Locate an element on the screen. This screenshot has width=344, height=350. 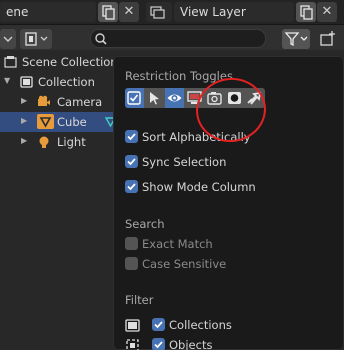
tree-label: Collection is located at coordinates (66, 82).